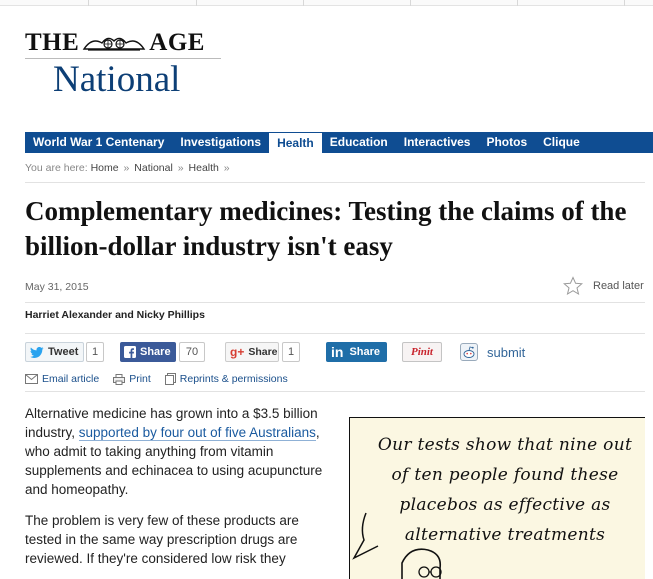  I want to click on the-age-logo: THE AGE, so click(123, 43).